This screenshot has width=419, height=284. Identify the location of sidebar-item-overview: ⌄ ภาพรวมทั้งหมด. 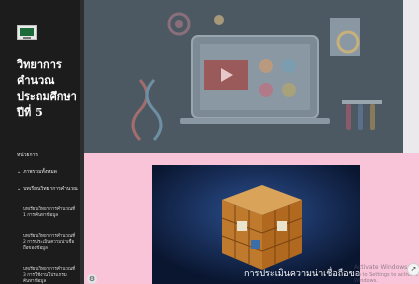
(37, 172).